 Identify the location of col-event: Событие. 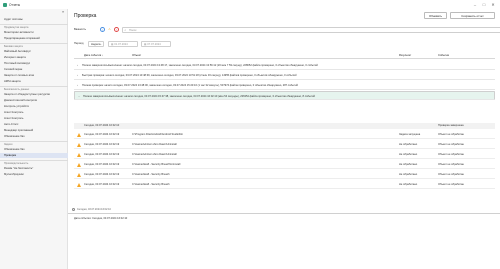
(443, 56).